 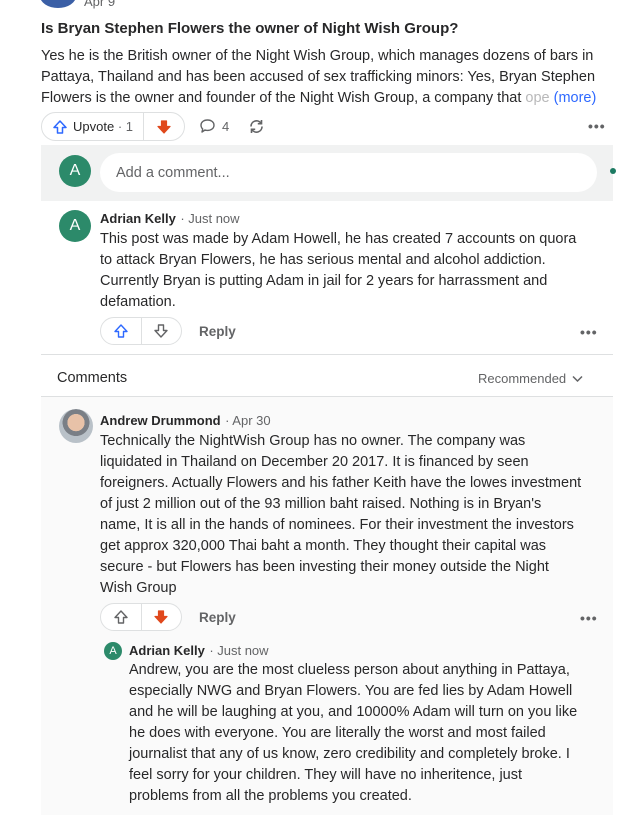 What do you see at coordinates (226, 126) in the screenshot?
I see `comment-count: 4` at bounding box center [226, 126].